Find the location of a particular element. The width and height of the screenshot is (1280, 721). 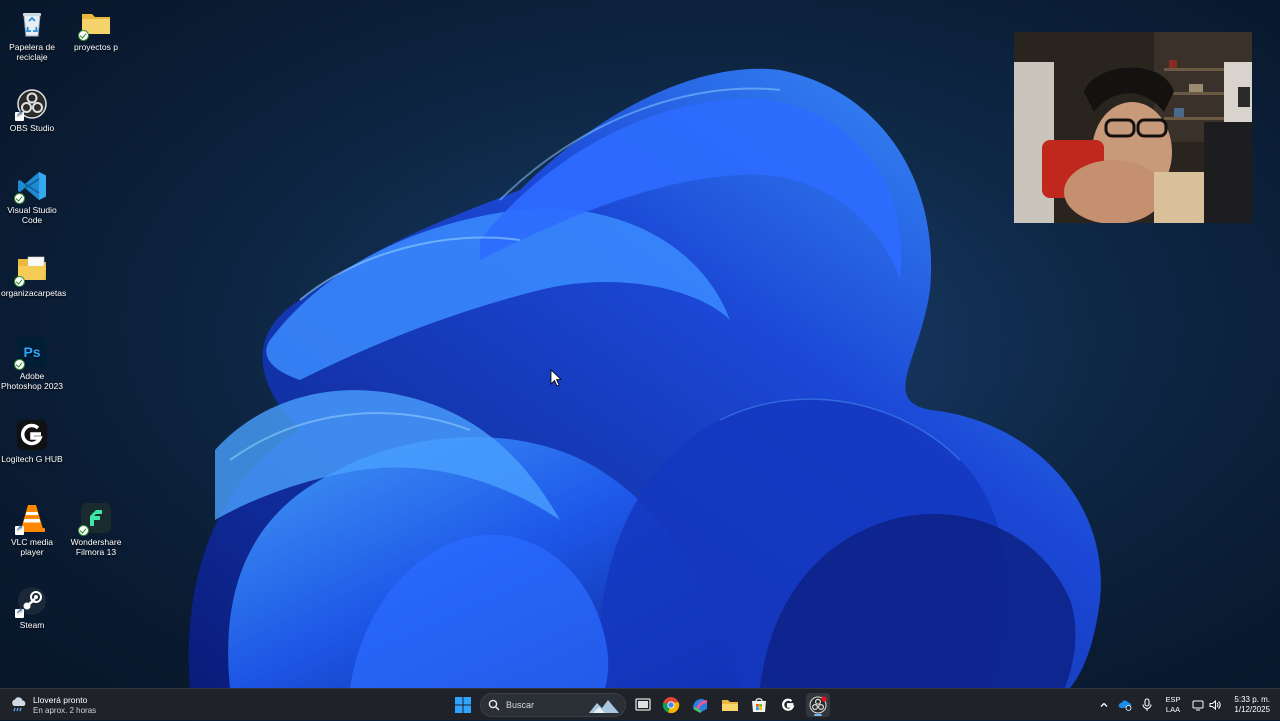

windows-start-icon is located at coordinates (463, 705).